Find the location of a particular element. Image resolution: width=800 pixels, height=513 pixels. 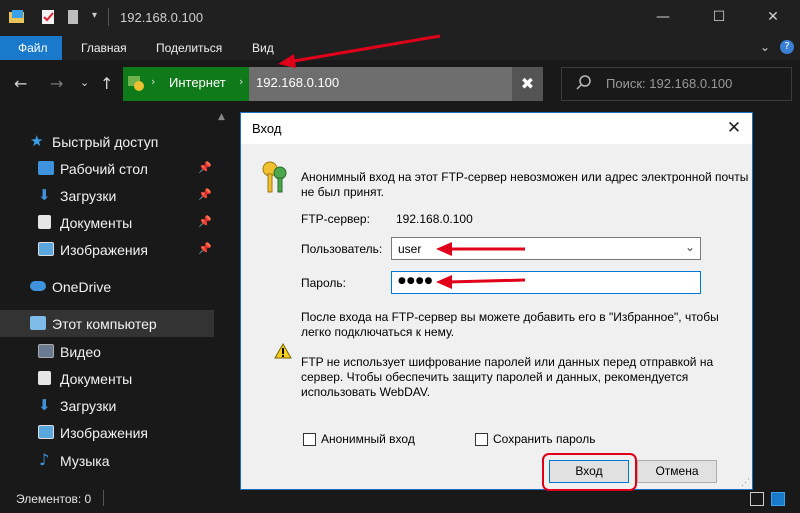

sidebar-item-label: OneDrive is located at coordinates (82, 287).